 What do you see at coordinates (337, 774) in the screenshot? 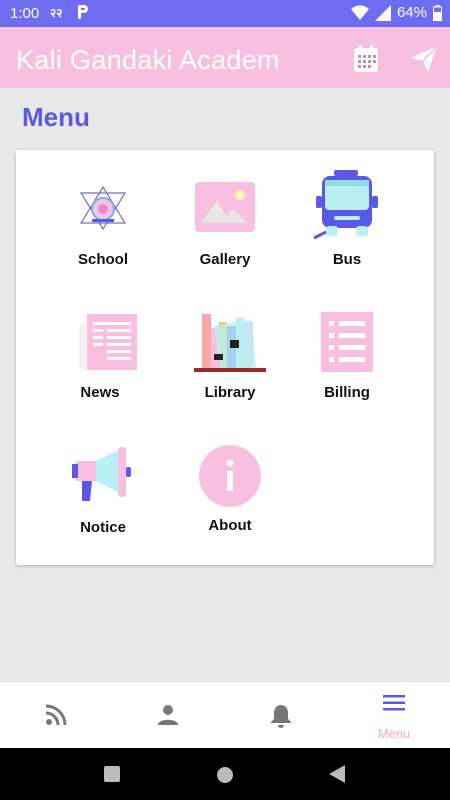
I see `back-icon` at bounding box center [337, 774].